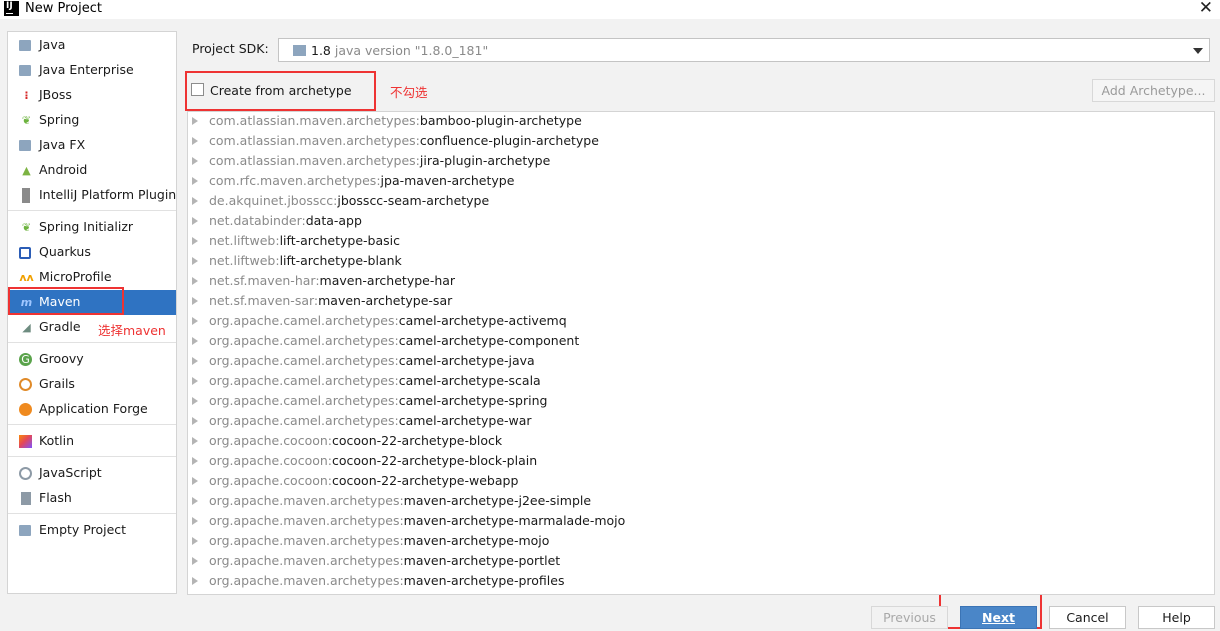 This screenshot has height=631, width=1220. I want to click on help-button: Help, so click(1176, 617).